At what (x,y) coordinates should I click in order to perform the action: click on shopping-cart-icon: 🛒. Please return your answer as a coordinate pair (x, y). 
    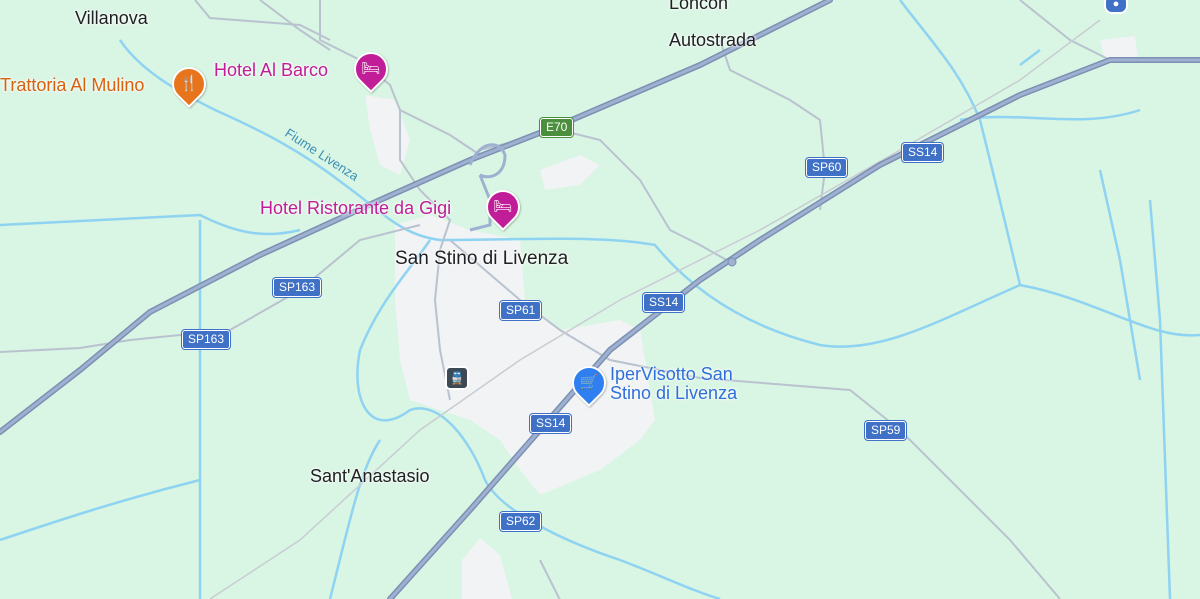
    Looking at the image, I should click on (589, 382).